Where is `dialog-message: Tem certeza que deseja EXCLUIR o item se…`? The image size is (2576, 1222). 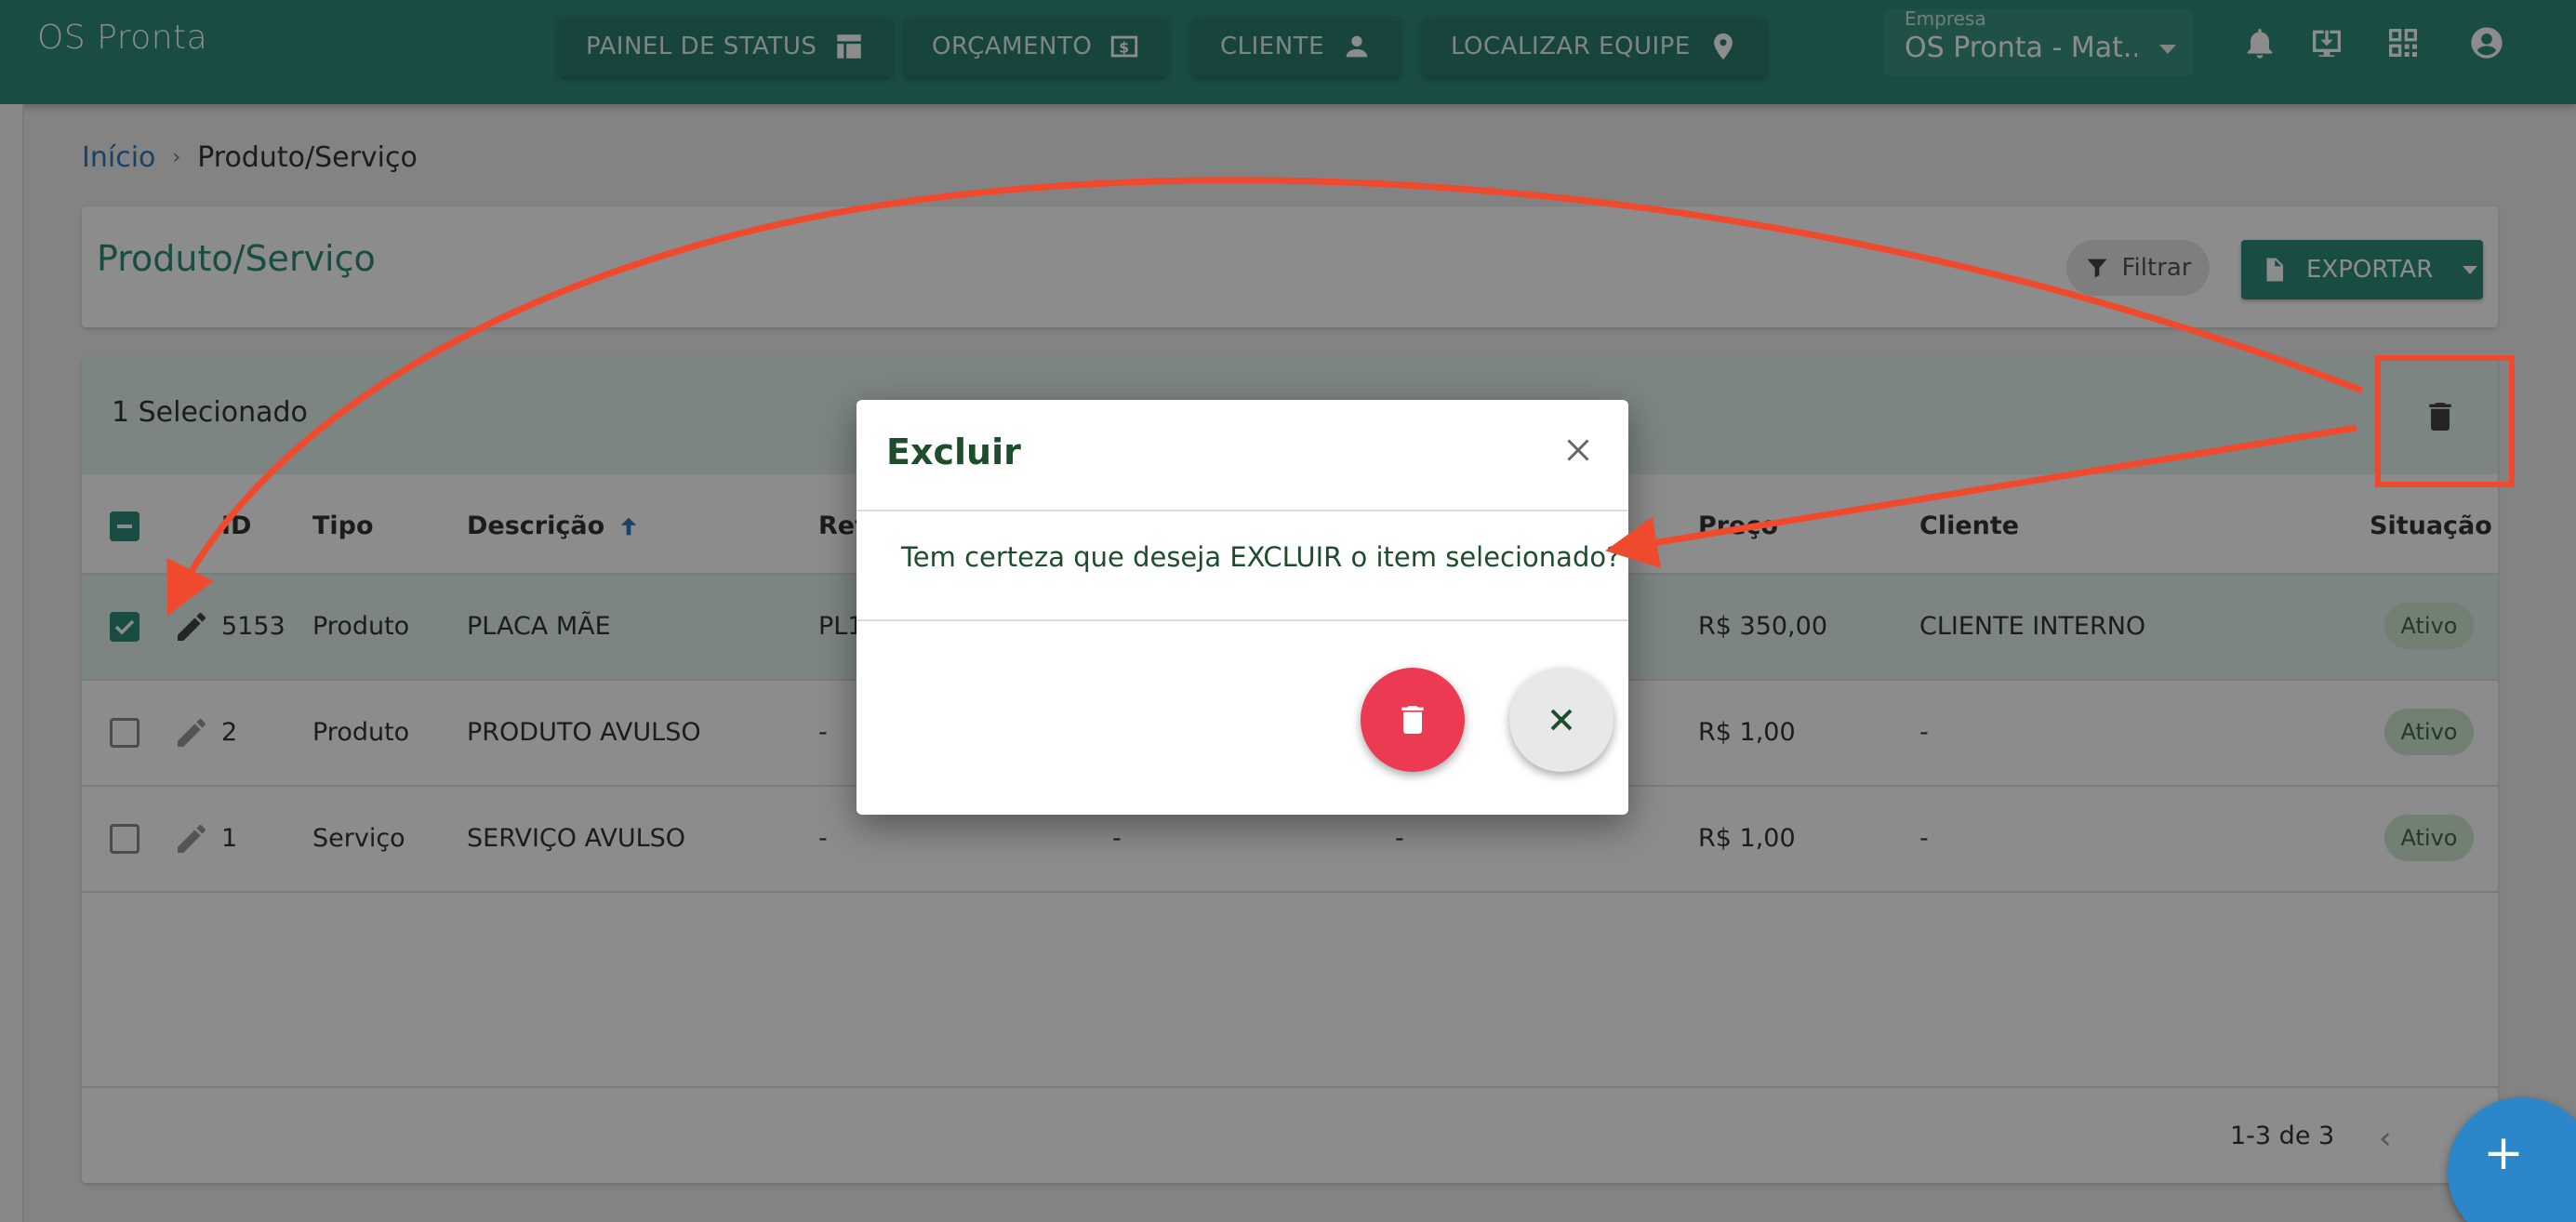
dialog-message: Tem certeza que deseja EXCLUIR o item se… is located at coordinates (1261, 557).